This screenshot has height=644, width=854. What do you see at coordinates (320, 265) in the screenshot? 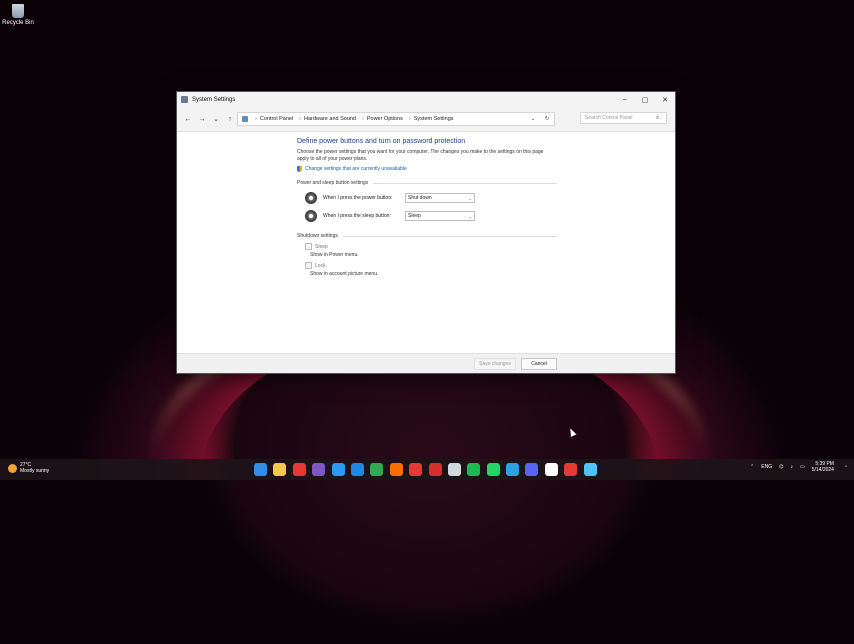
I see `lock-checkbox-label: Lock` at bounding box center [320, 265].